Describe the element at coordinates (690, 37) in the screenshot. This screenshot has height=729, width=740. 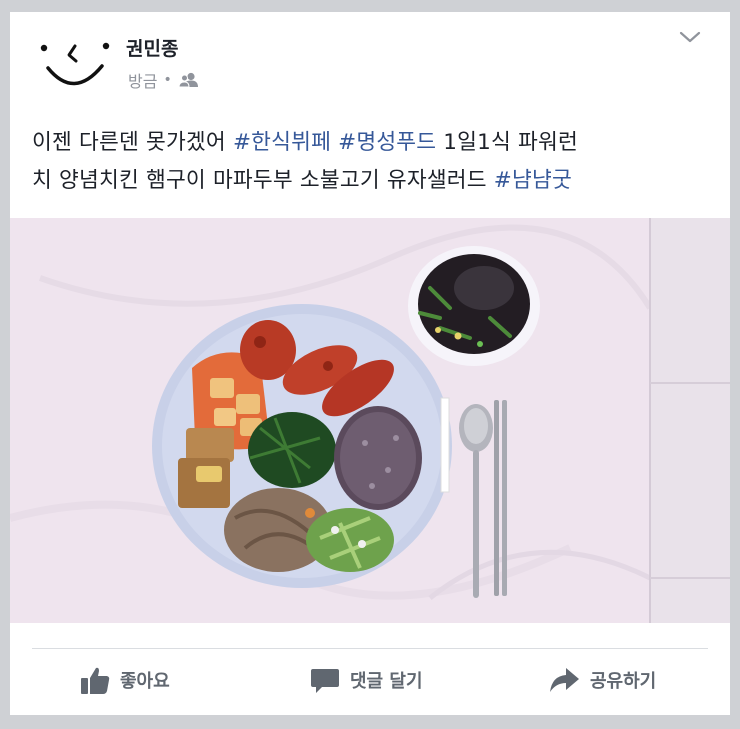
I see `chevron-down-icon` at that location.